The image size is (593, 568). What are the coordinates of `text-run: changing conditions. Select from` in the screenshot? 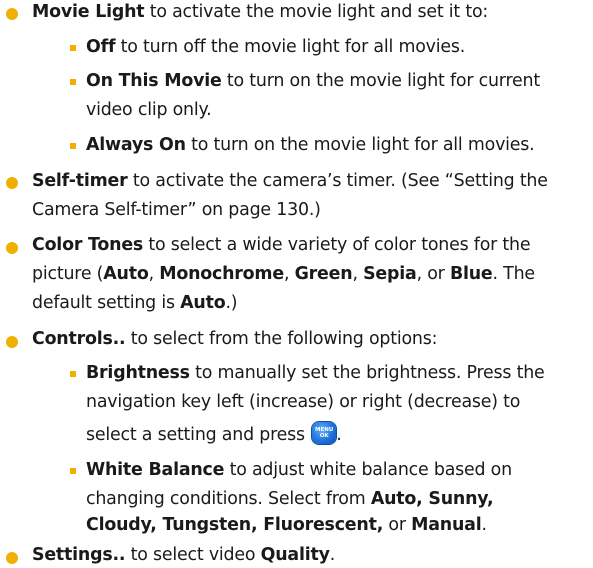 It's located at (228, 499).